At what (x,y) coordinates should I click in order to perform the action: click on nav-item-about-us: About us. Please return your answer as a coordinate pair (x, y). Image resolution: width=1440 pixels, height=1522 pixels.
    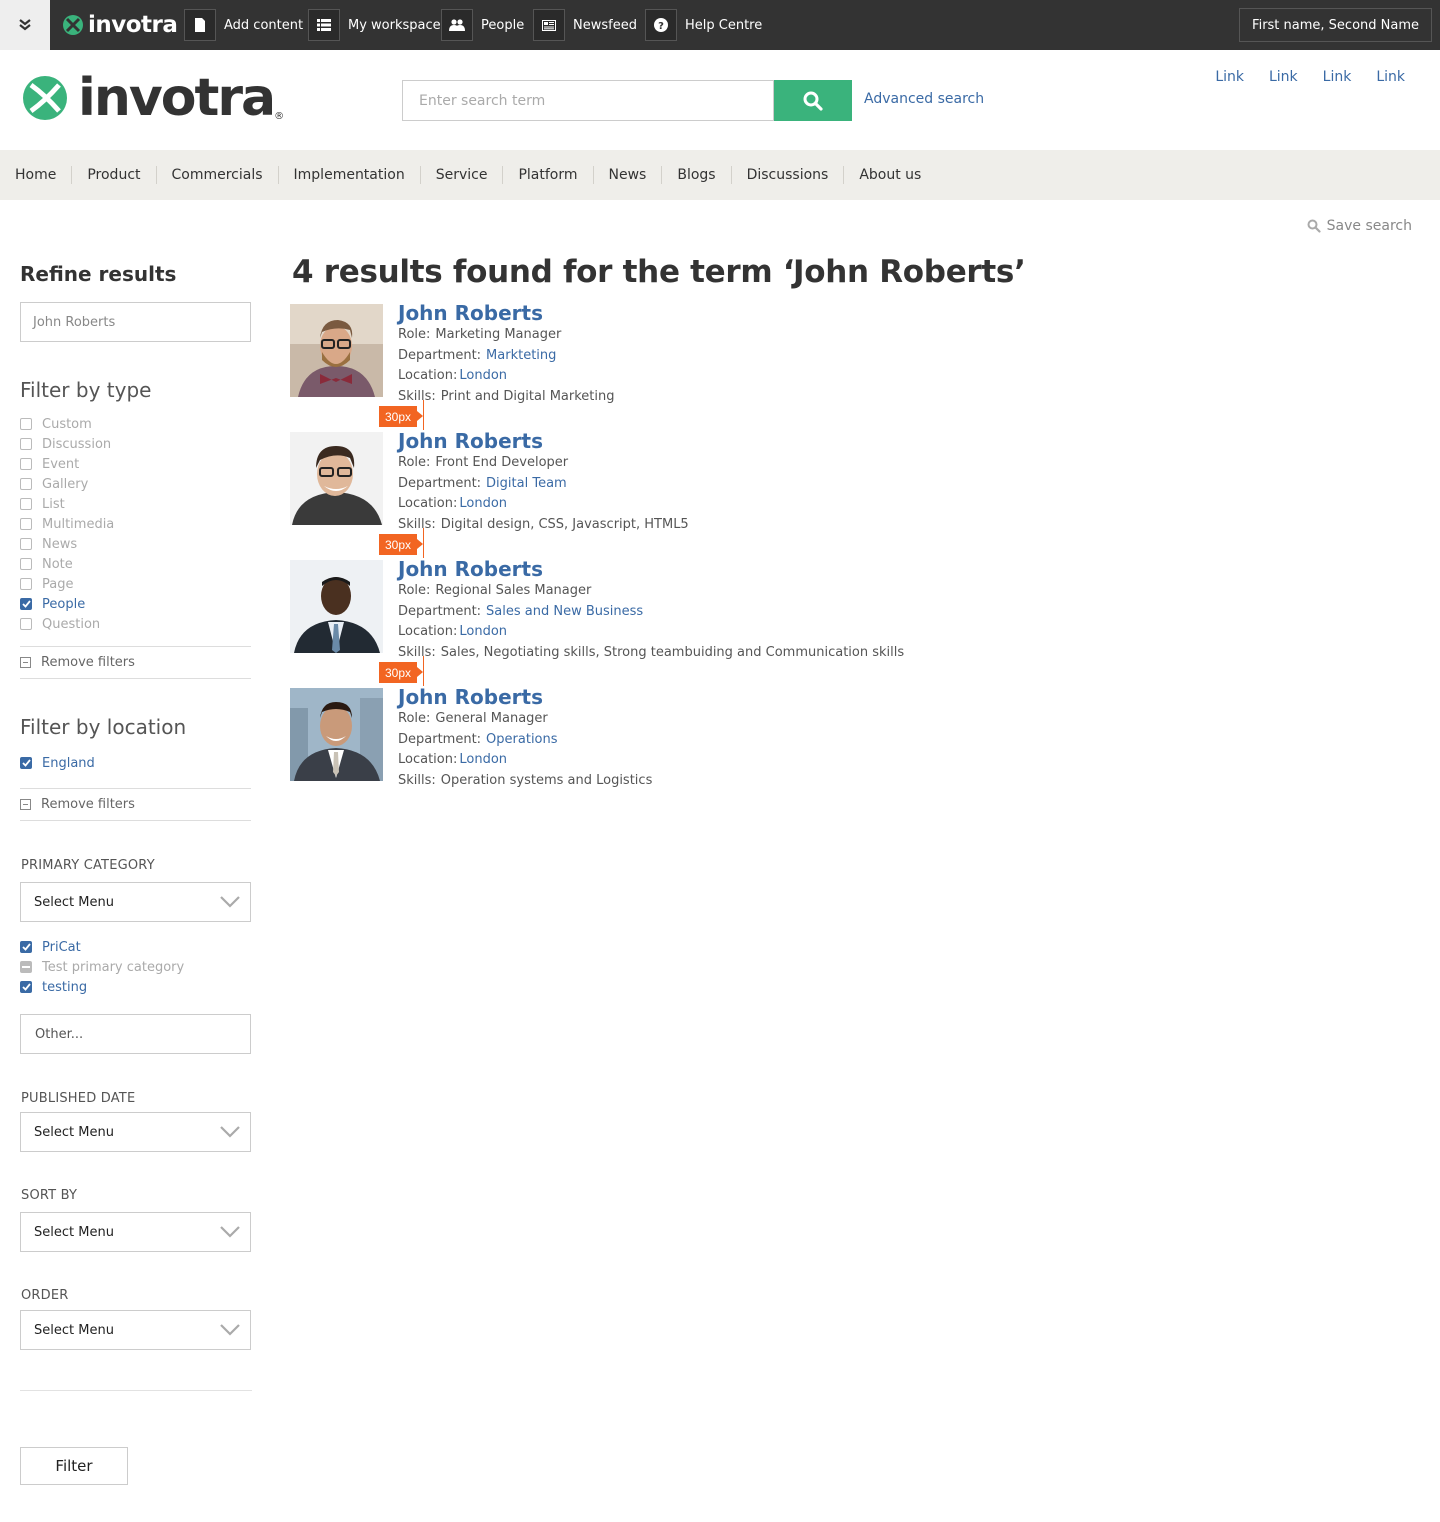
    Looking at the image, I should click on (890, 175).